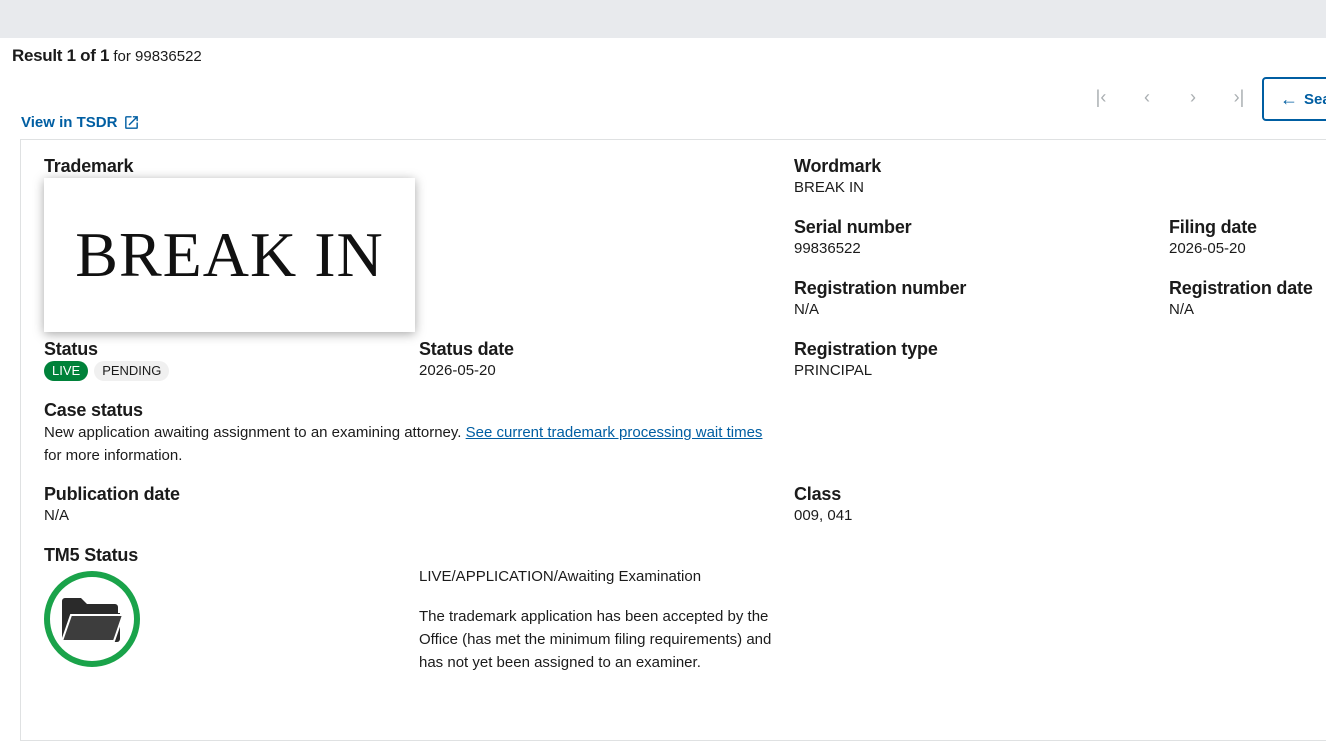  Describe the element at coordinates (1239, 97) in the screenshot. I see `last-page-button: ›|` at that location.